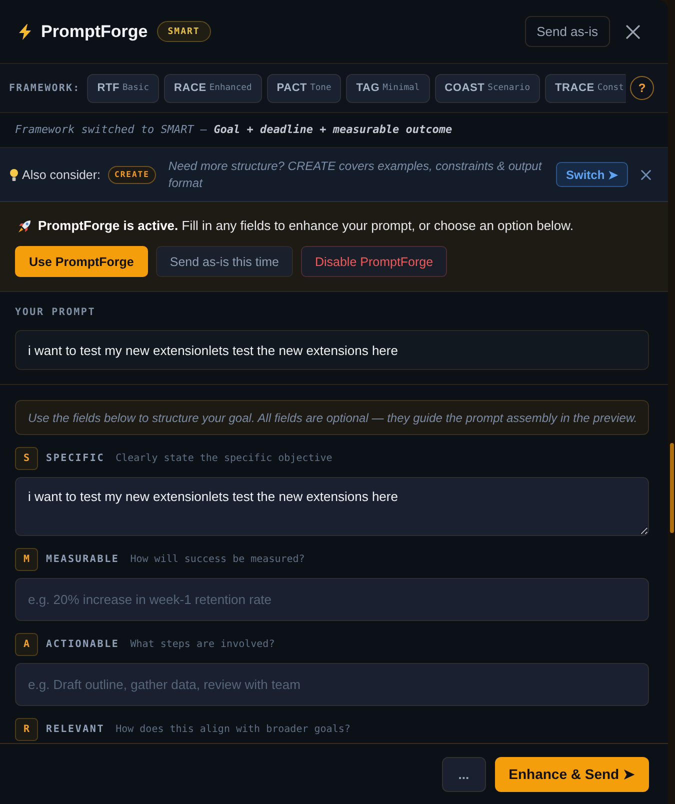  Describe the element at coordinates (224, 458) in the screenshot. I see `field-hint: Clearly state the specific objective` at that location.